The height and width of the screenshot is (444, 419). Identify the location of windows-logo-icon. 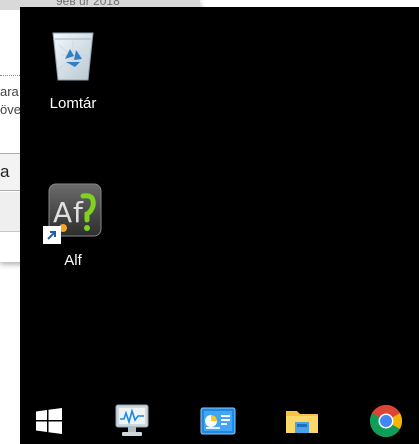
(49, 421).